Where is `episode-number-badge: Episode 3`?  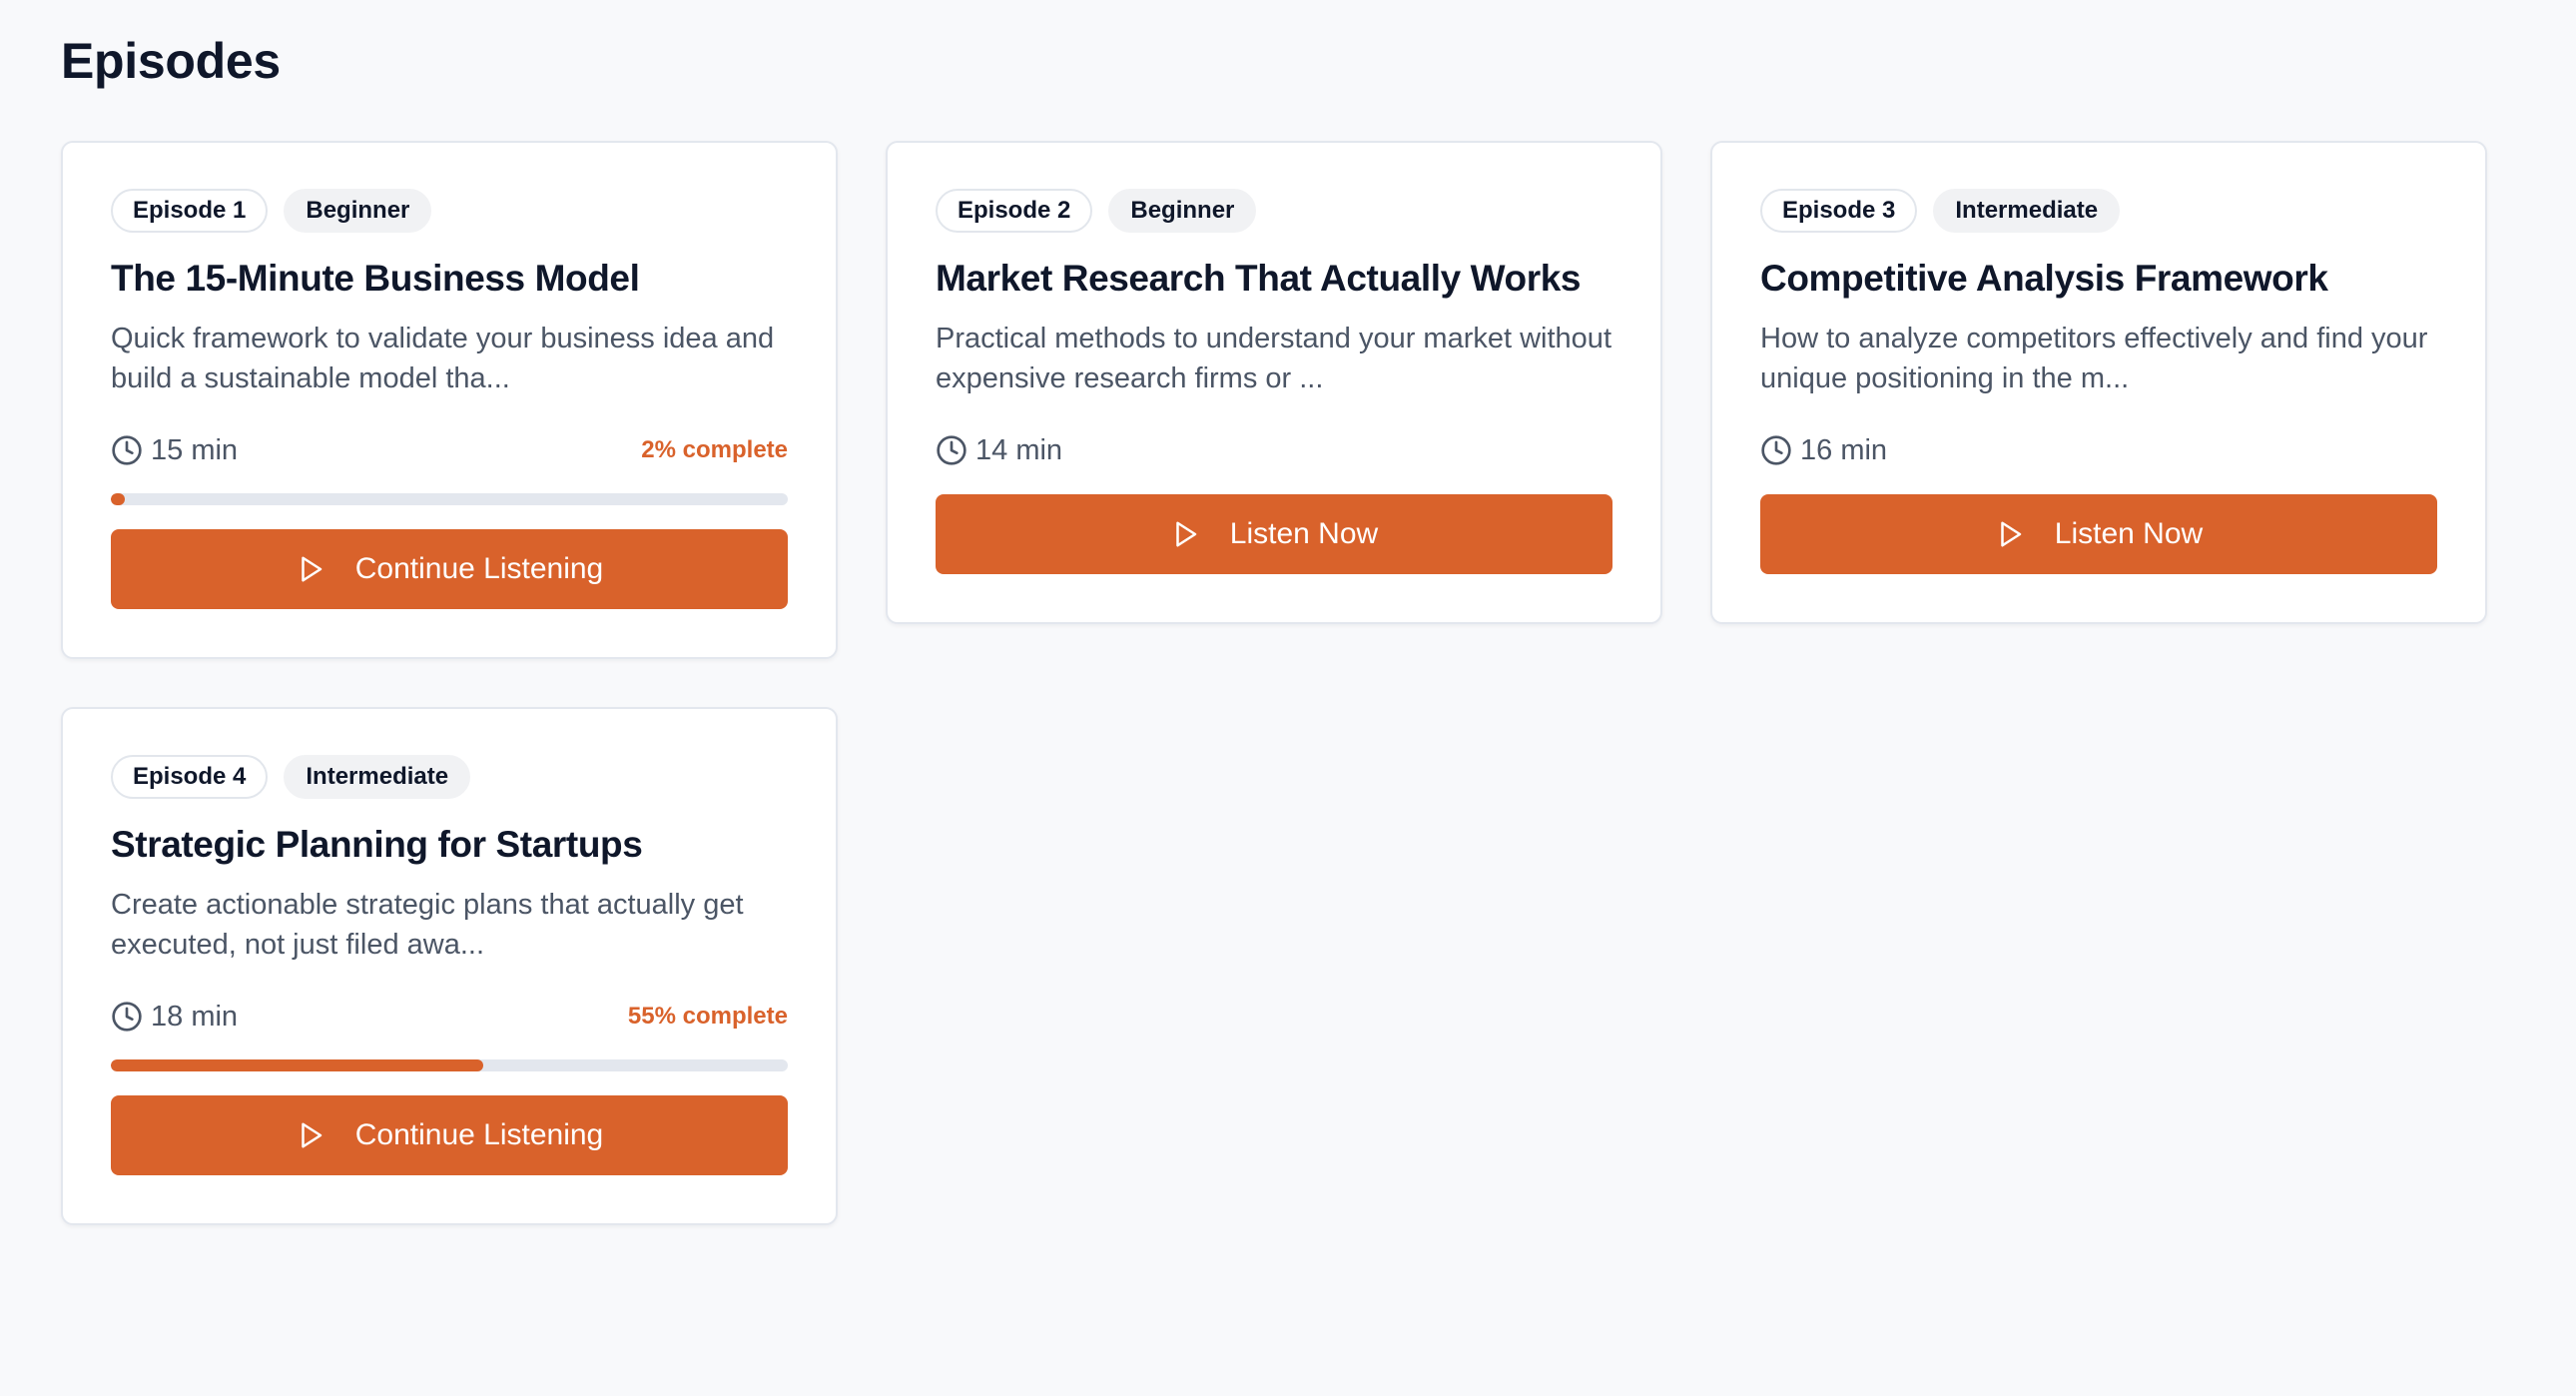 episode-number-badge: Episode 3 is located at coordinates (1839, 211).